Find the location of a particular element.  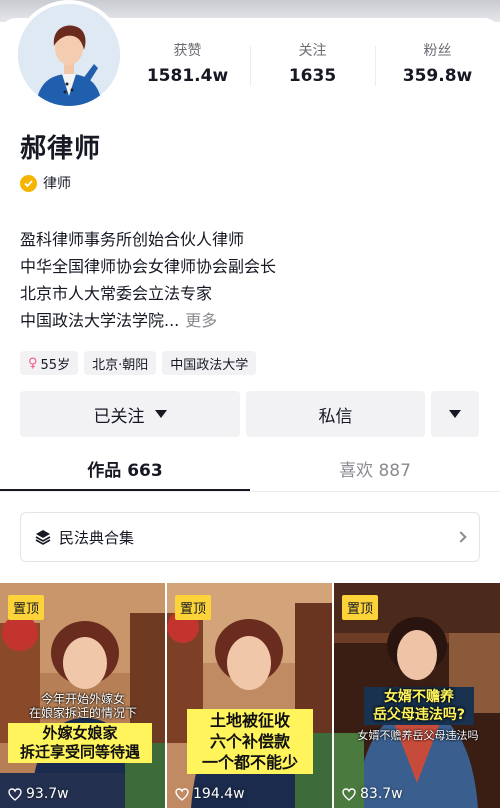

avatar is located at coordinates (69, 55).